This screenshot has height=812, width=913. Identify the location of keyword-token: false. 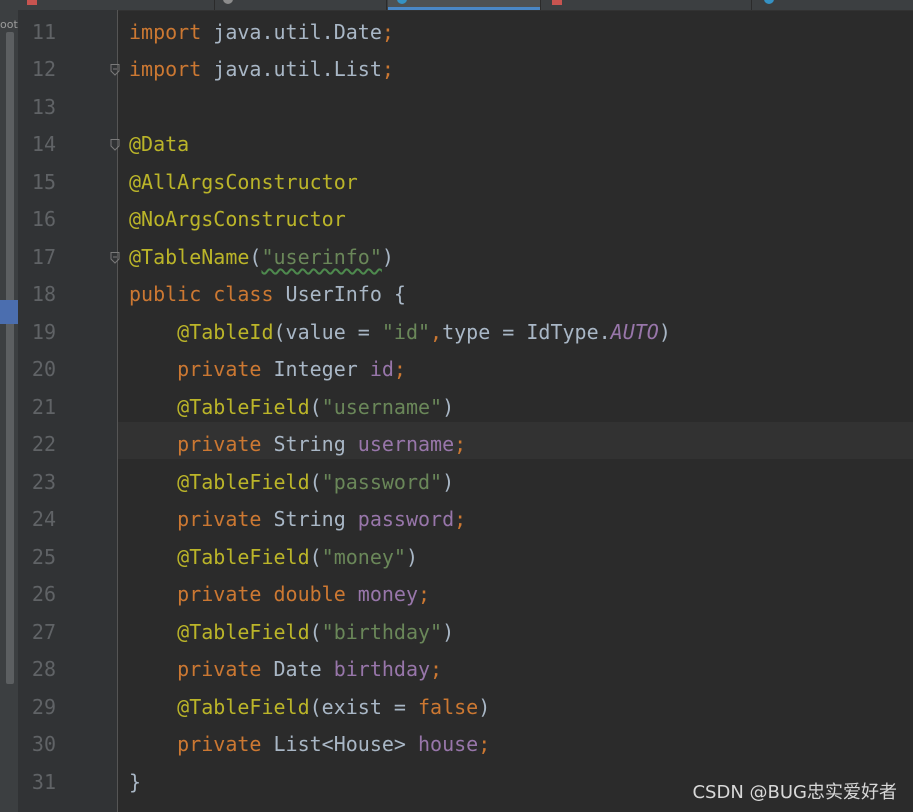
(448, 707).